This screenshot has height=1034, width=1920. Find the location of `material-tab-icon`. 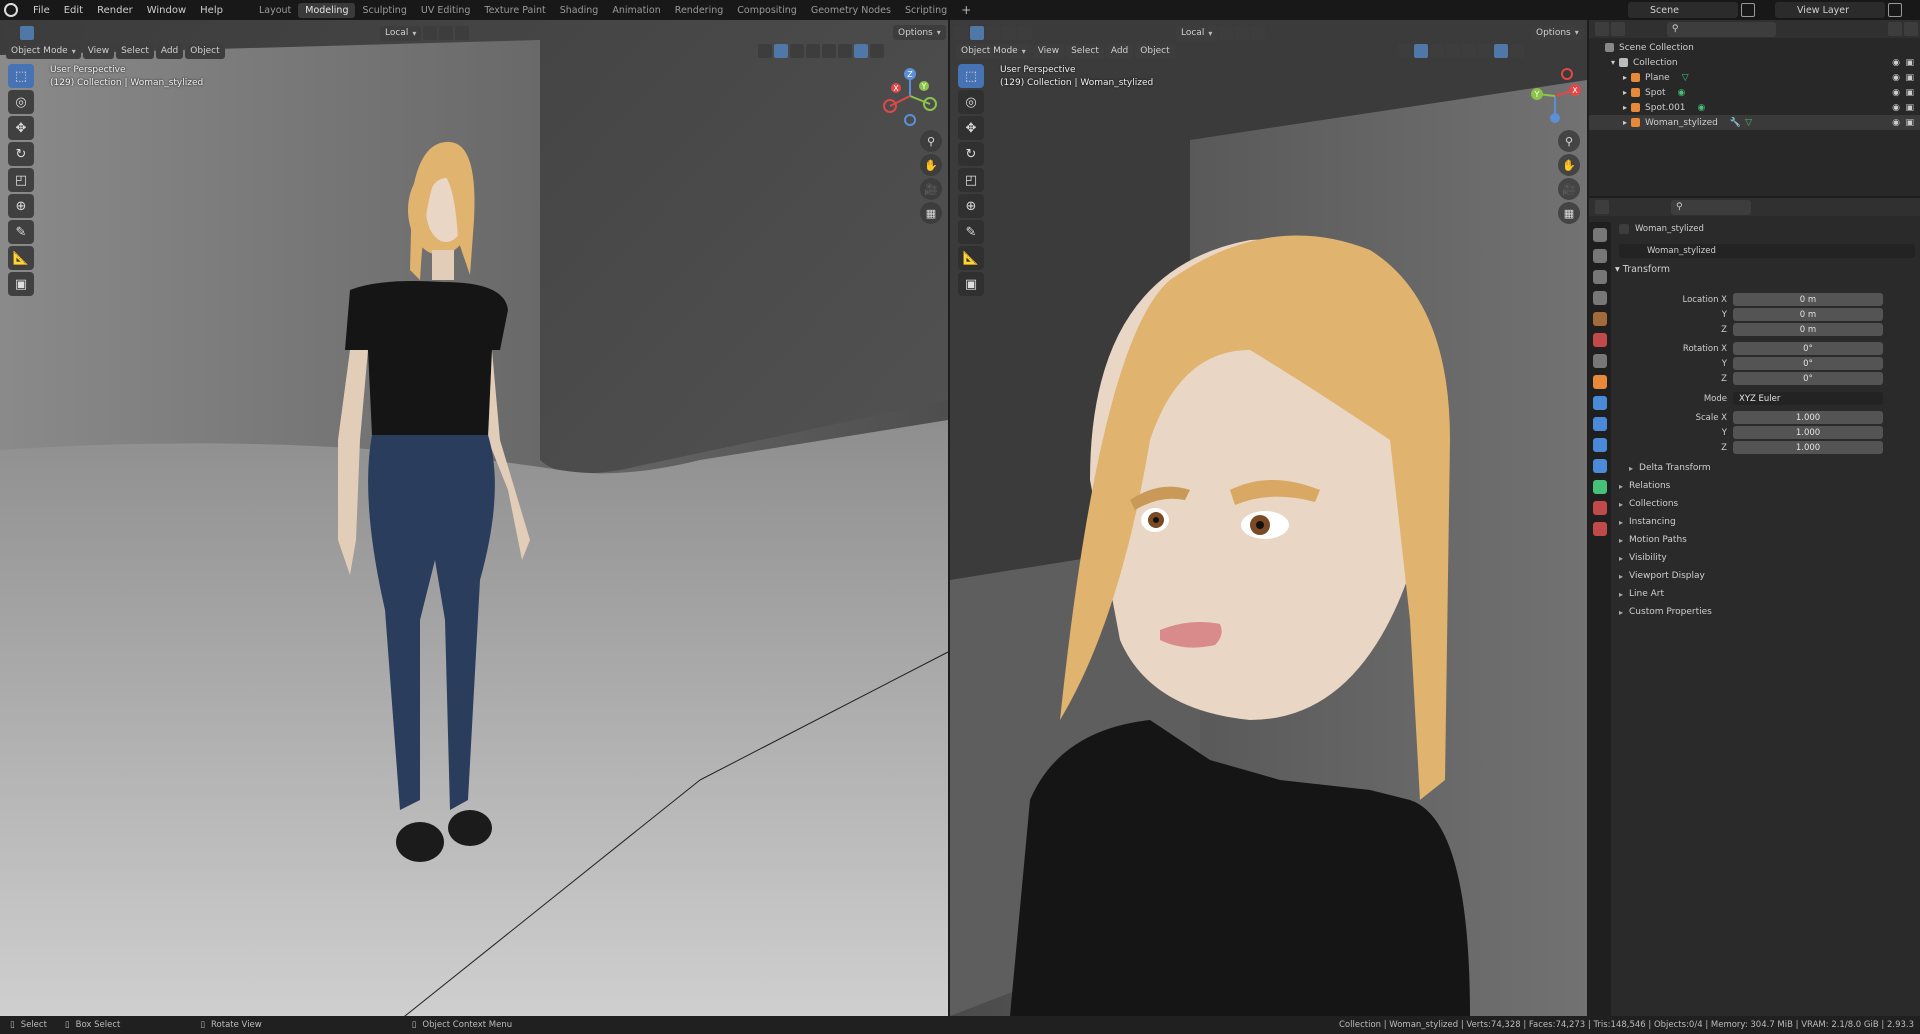

material-tab-icon is located at coordinates (1600, 508).